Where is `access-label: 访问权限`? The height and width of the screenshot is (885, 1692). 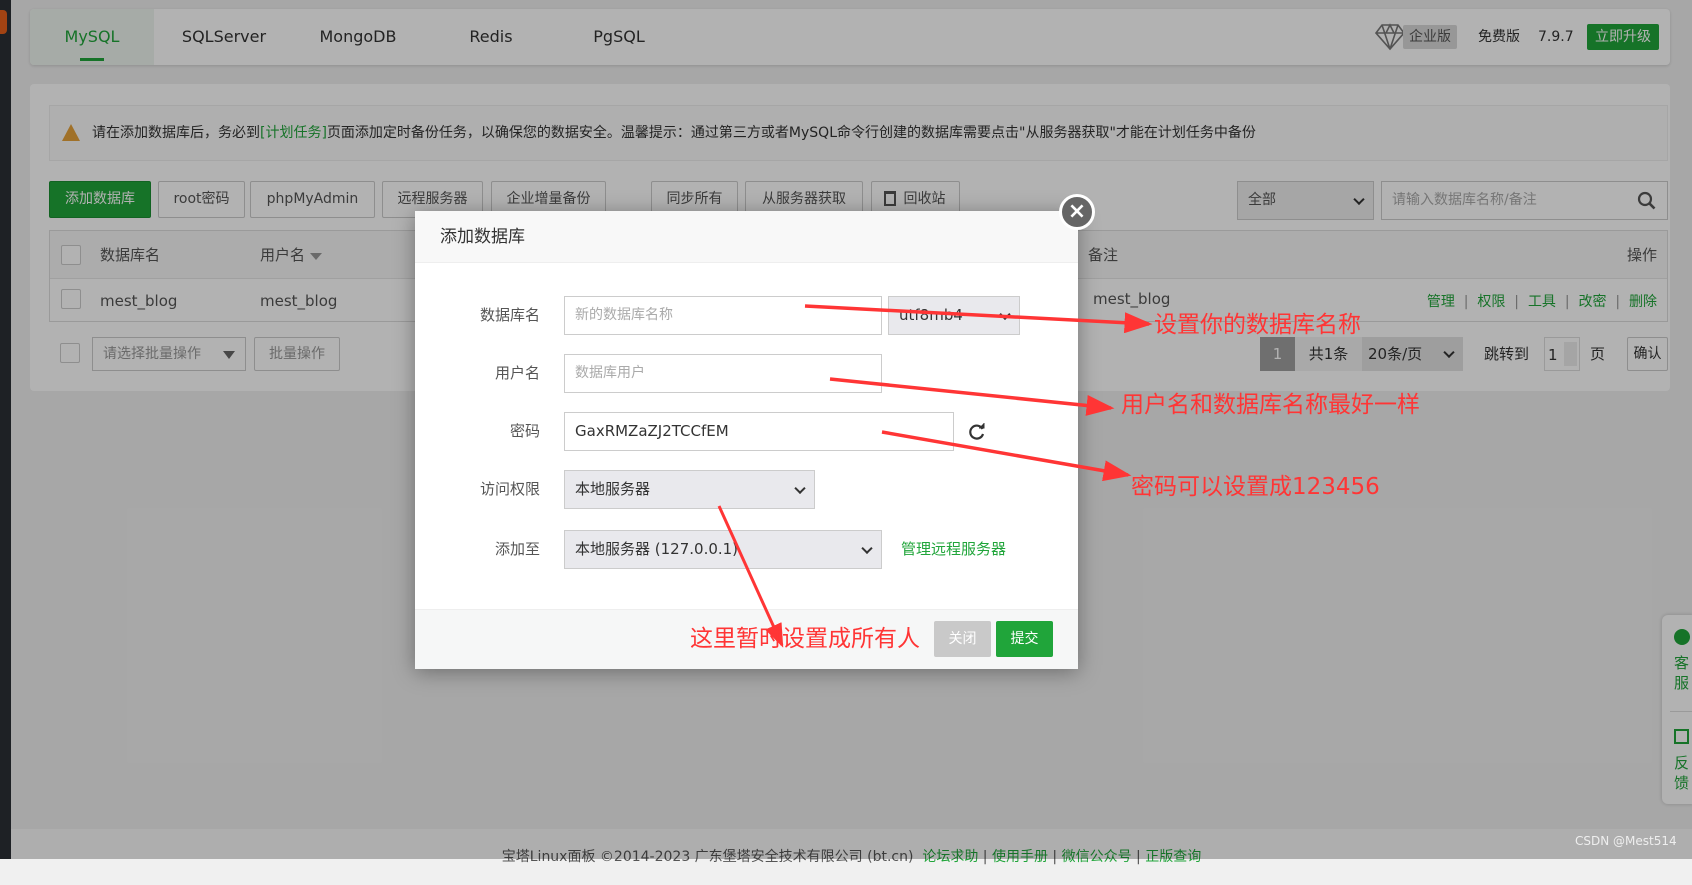 access-label: 访问权限 is located at coordinates (509, 489).